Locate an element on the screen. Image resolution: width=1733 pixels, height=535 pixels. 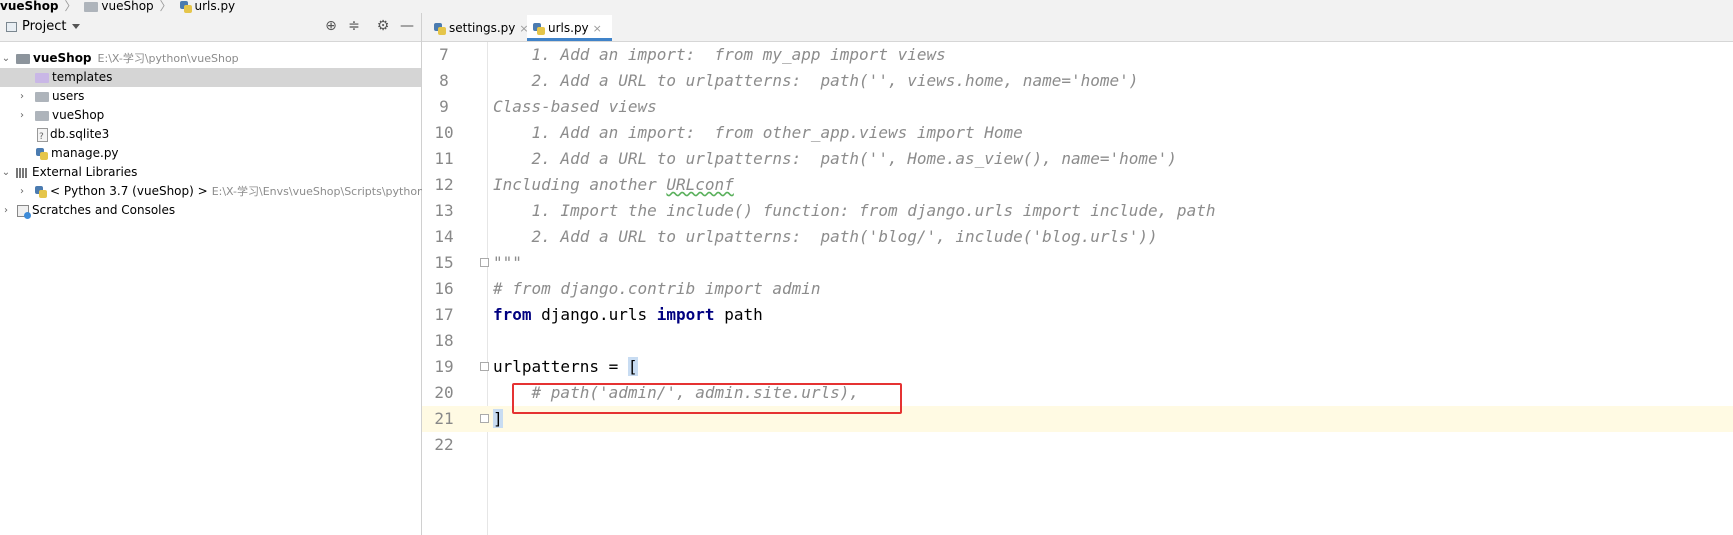
tree-item-label: manage.py is located at coordinates (85, 153).